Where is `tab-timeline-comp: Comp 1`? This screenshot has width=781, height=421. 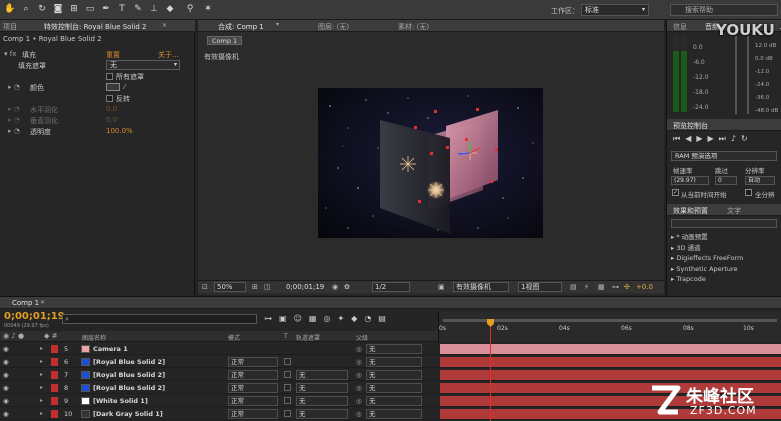 tab-timeline-comp: Comp 1 is located at coordinates (25, 303).